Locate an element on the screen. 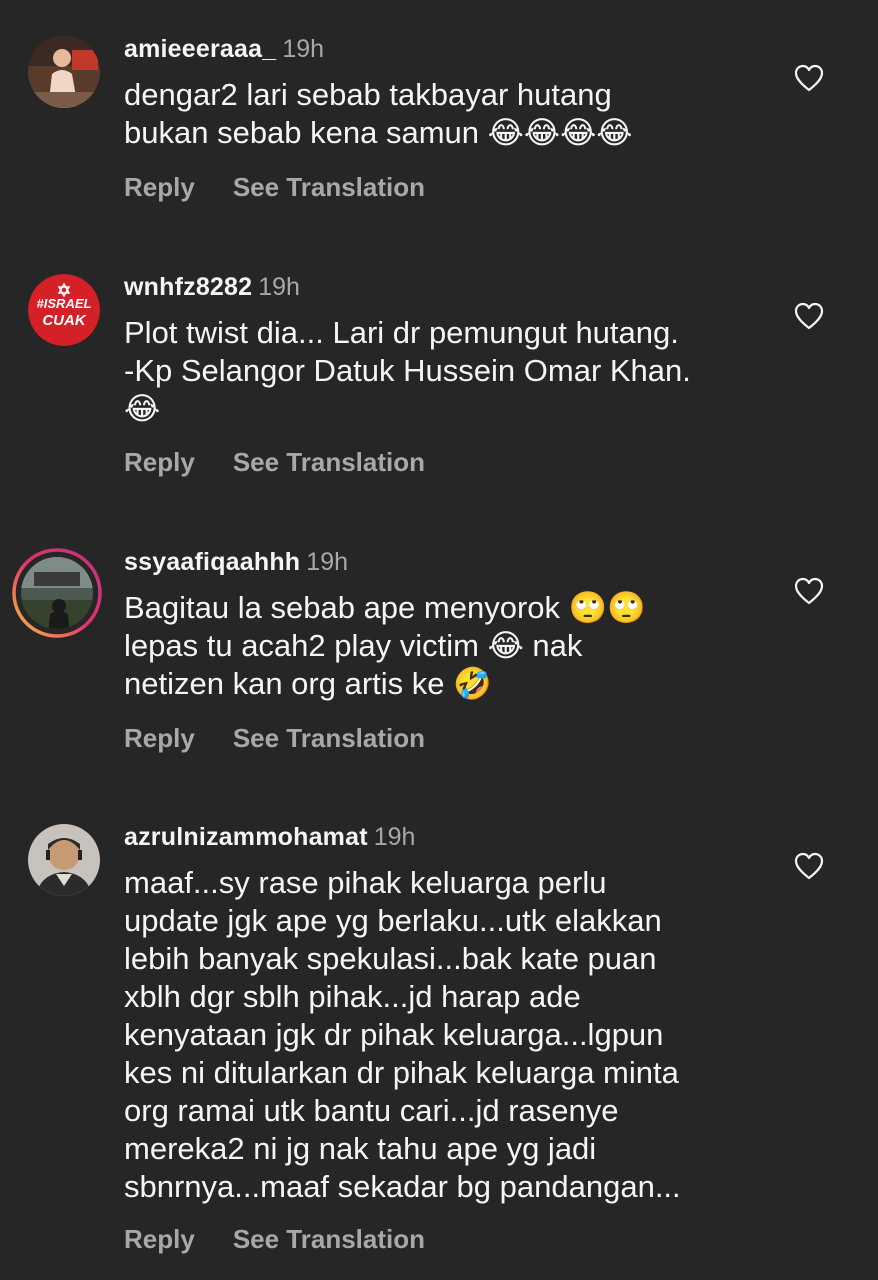 This screenshot has height=1280, width=878. username: wnhfz8282 is located at coordinates (188, 287).